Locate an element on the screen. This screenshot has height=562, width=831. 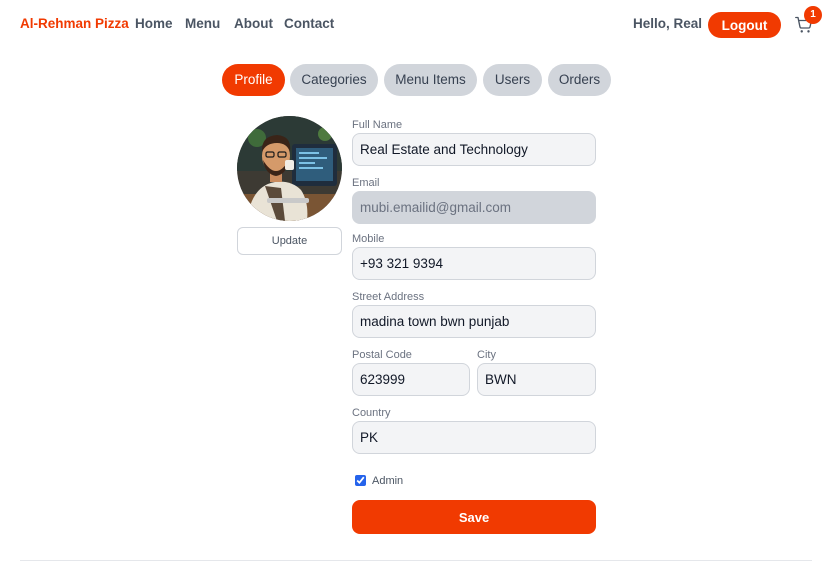
tab-profile: Profile is located at coordinates (253, 80).